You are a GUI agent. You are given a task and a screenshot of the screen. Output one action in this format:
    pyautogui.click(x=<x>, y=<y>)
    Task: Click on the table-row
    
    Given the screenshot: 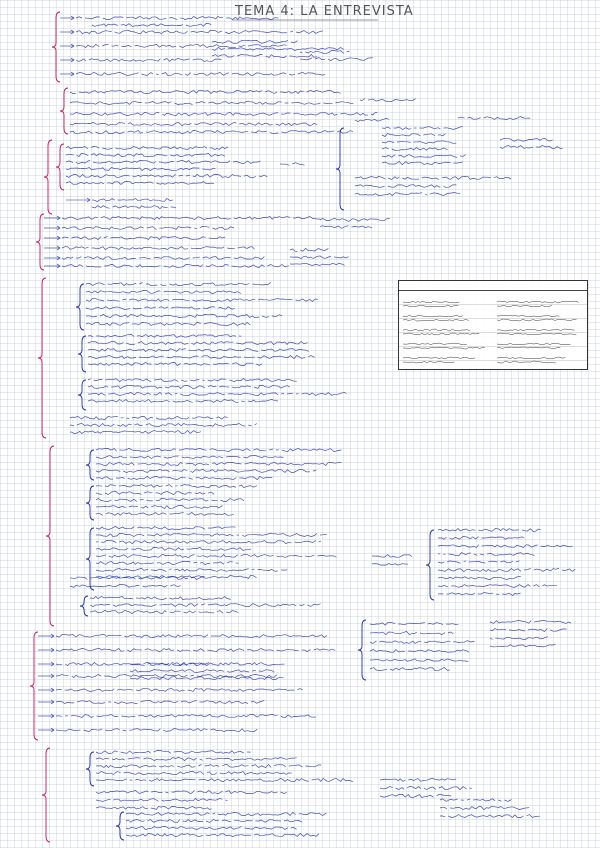 What is the action you would take?
    pyautogui.click(x=493, y=313)
    